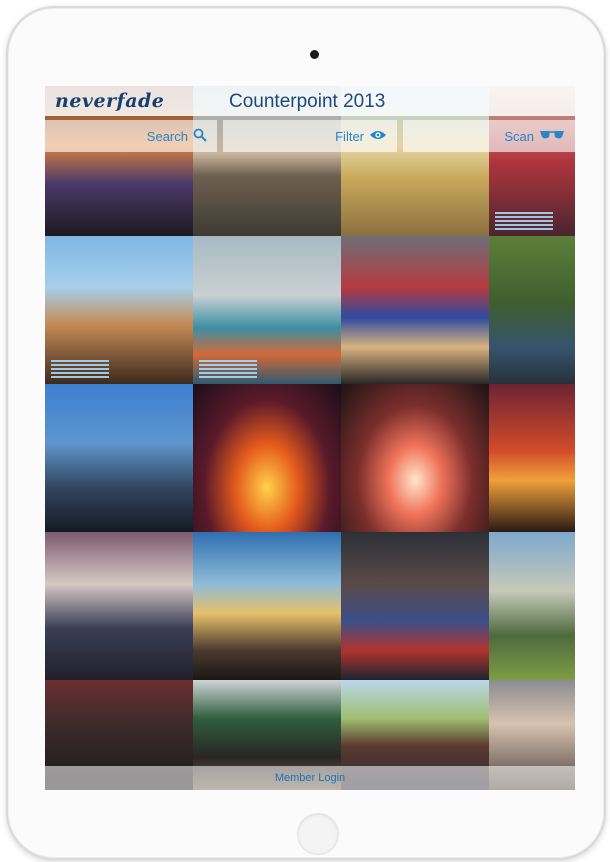 Image resolution: width=610 pixels, height=862 pixels. I want to click on search-label: Search, so click(167, 136).